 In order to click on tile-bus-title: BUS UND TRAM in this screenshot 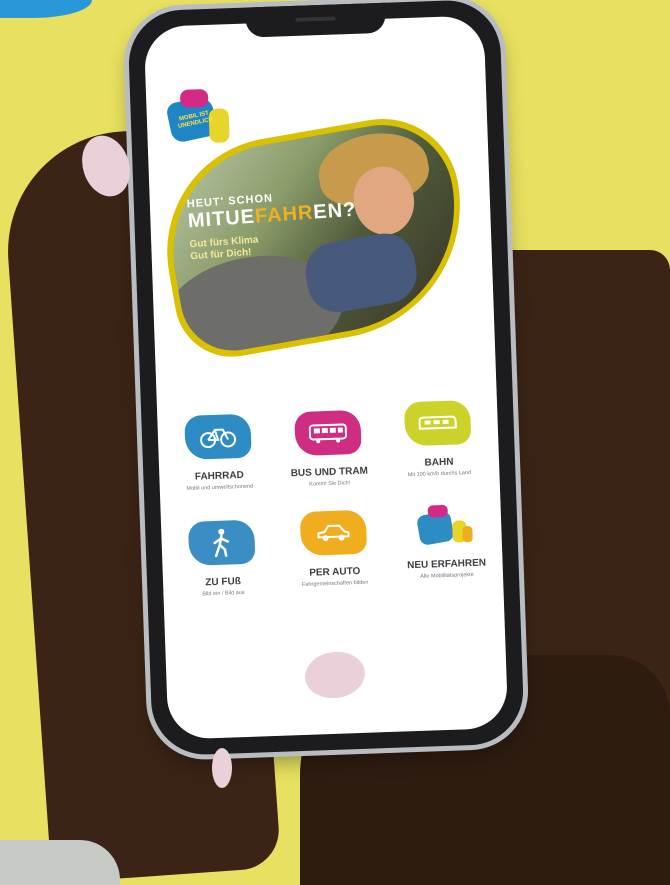, I will do `click(329, 472)`.